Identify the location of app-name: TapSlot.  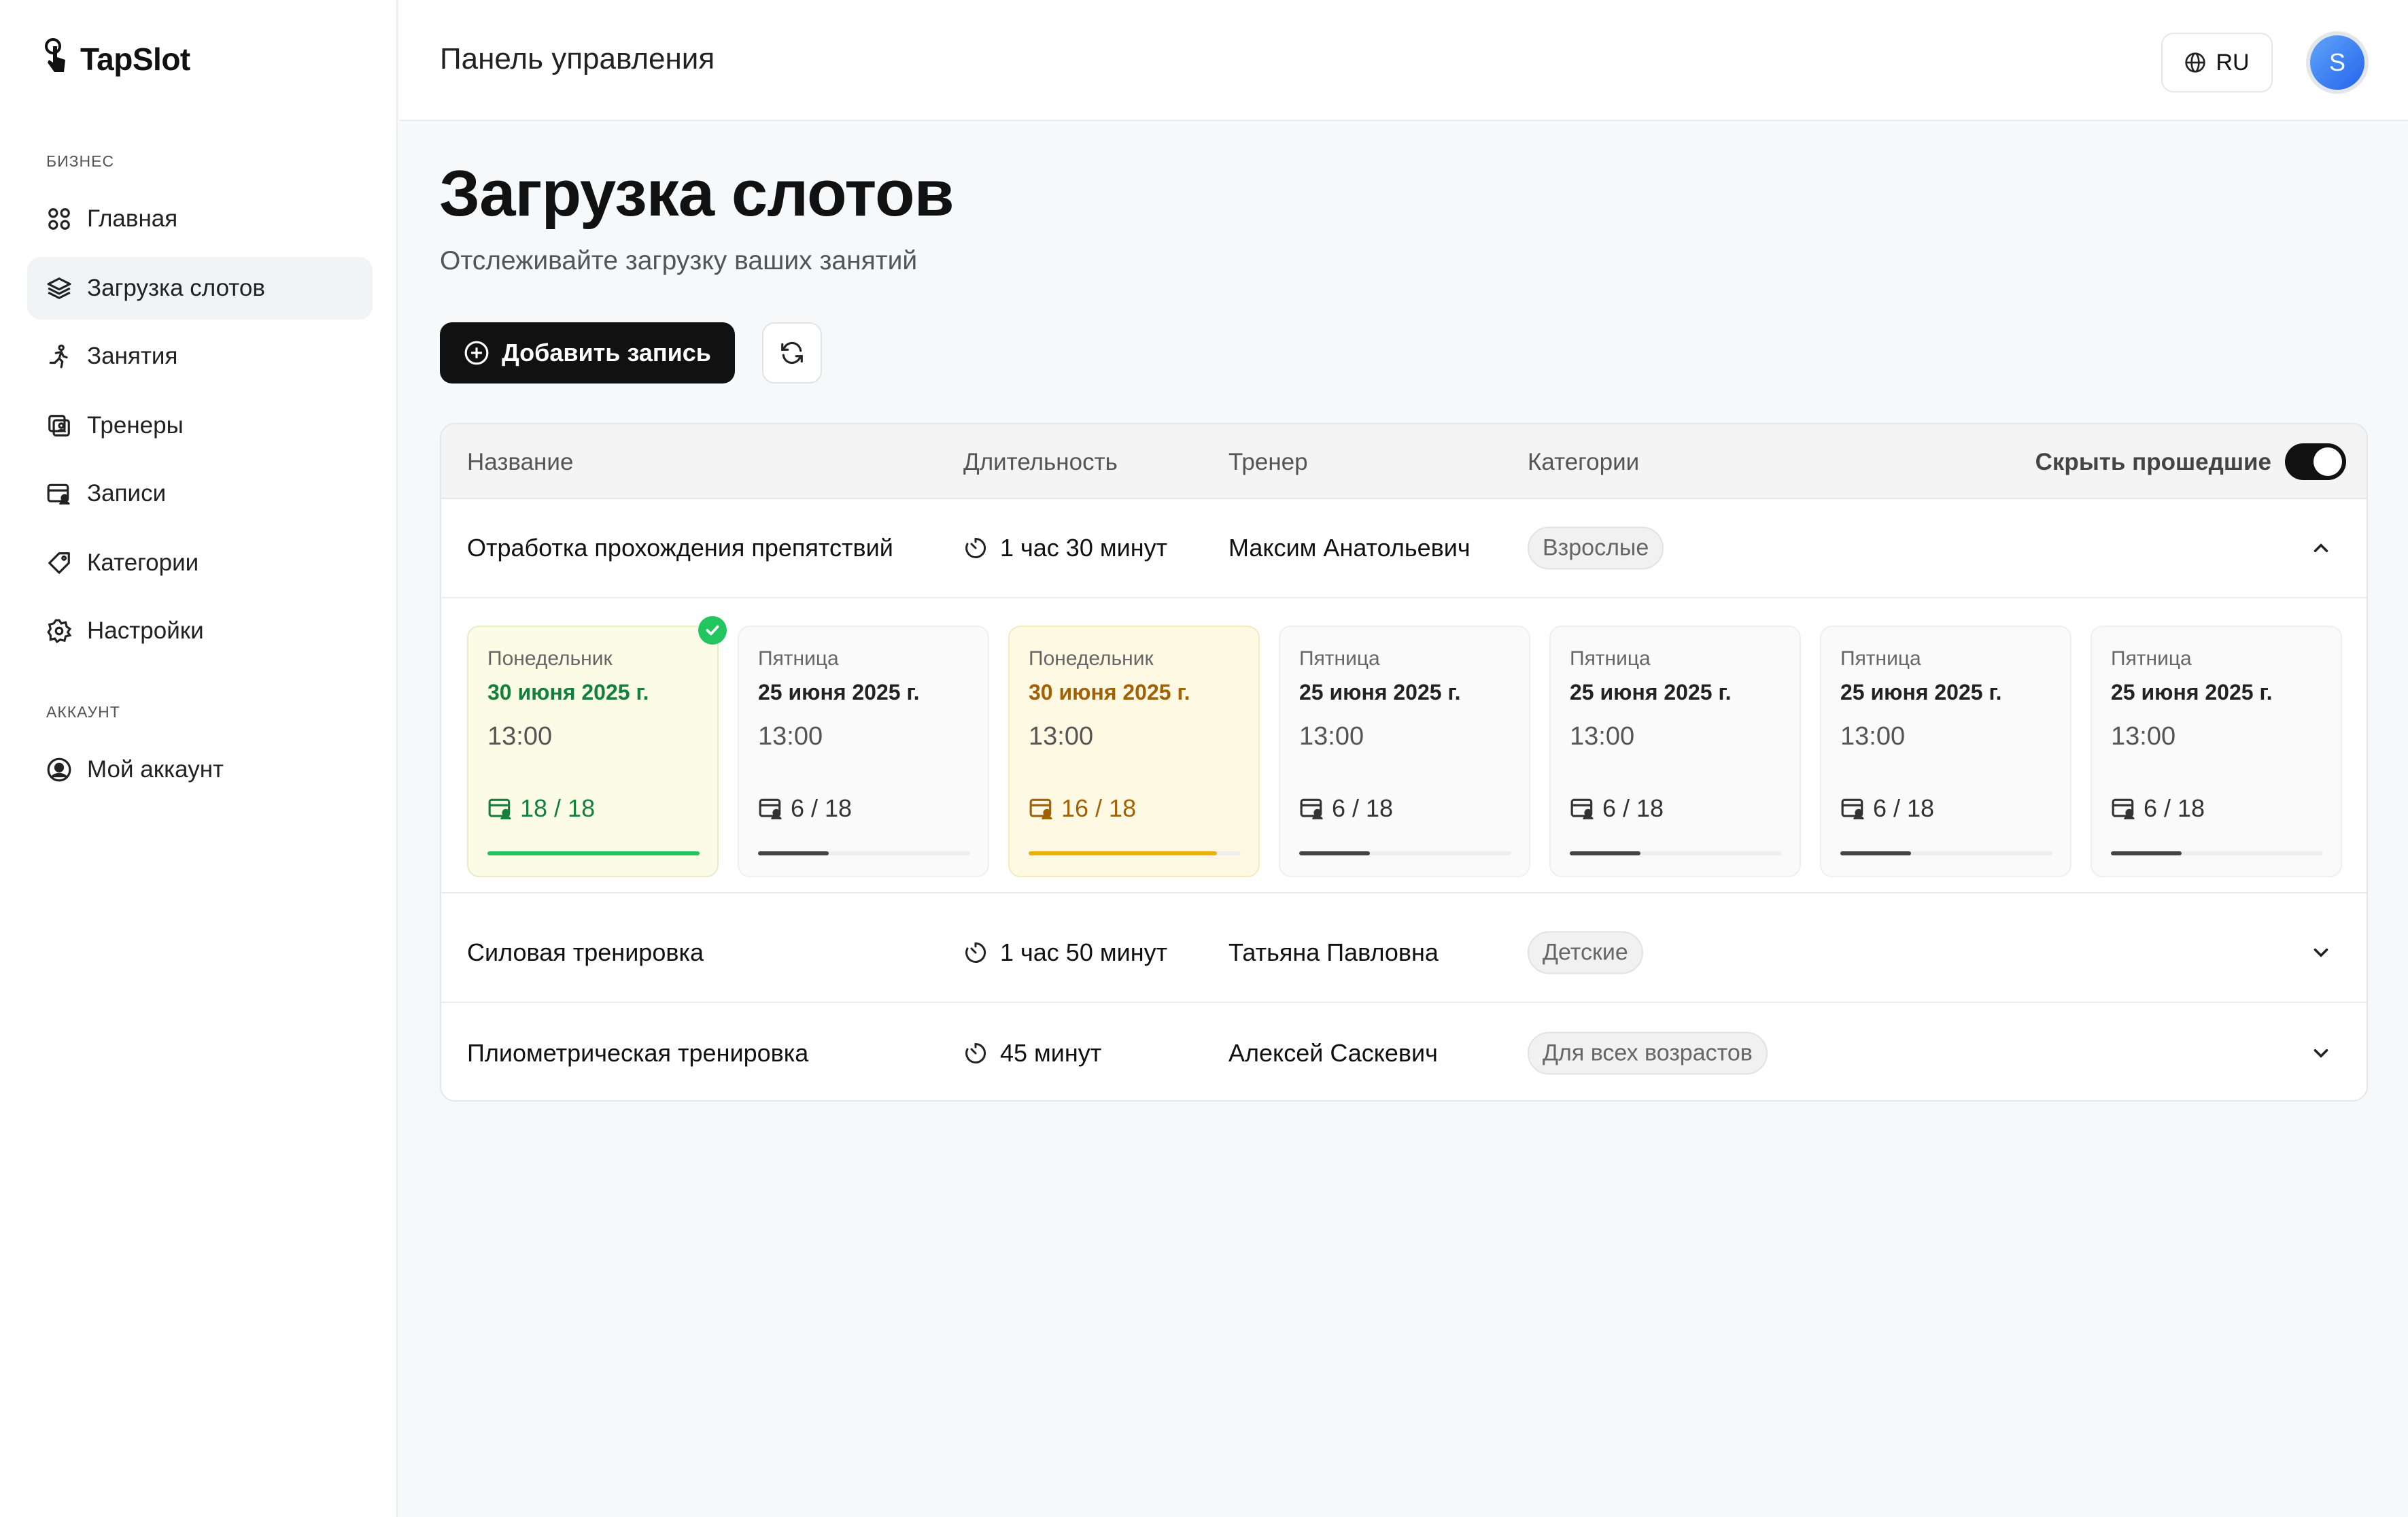
(135, 59).